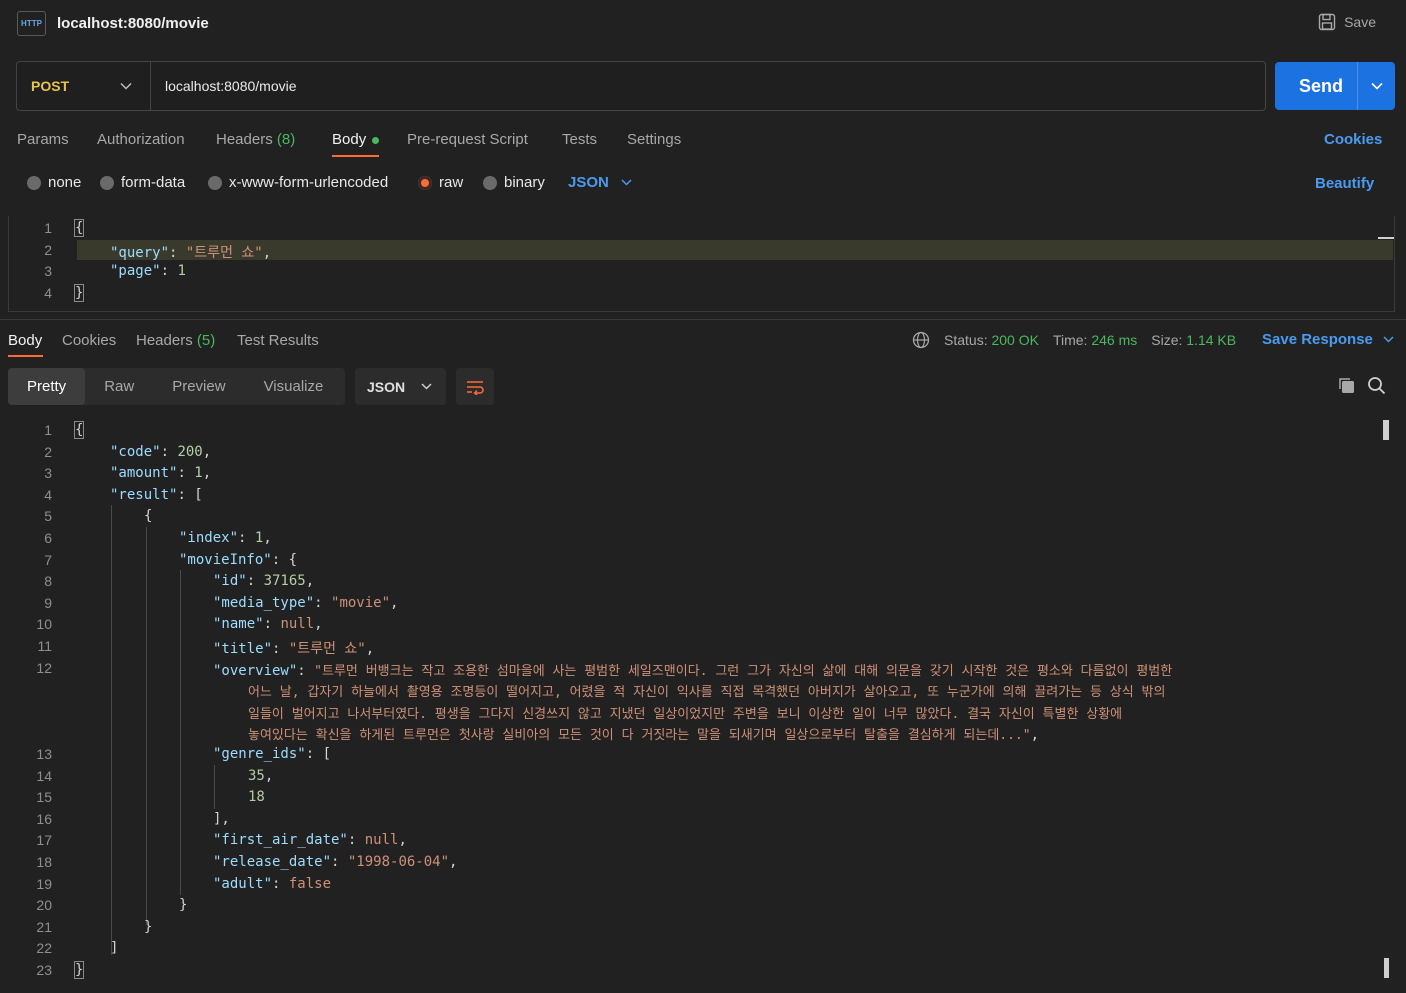 The image size is (1406, 993). I want to click on resp-tab-test-results: Test Results, so click(278, 340).